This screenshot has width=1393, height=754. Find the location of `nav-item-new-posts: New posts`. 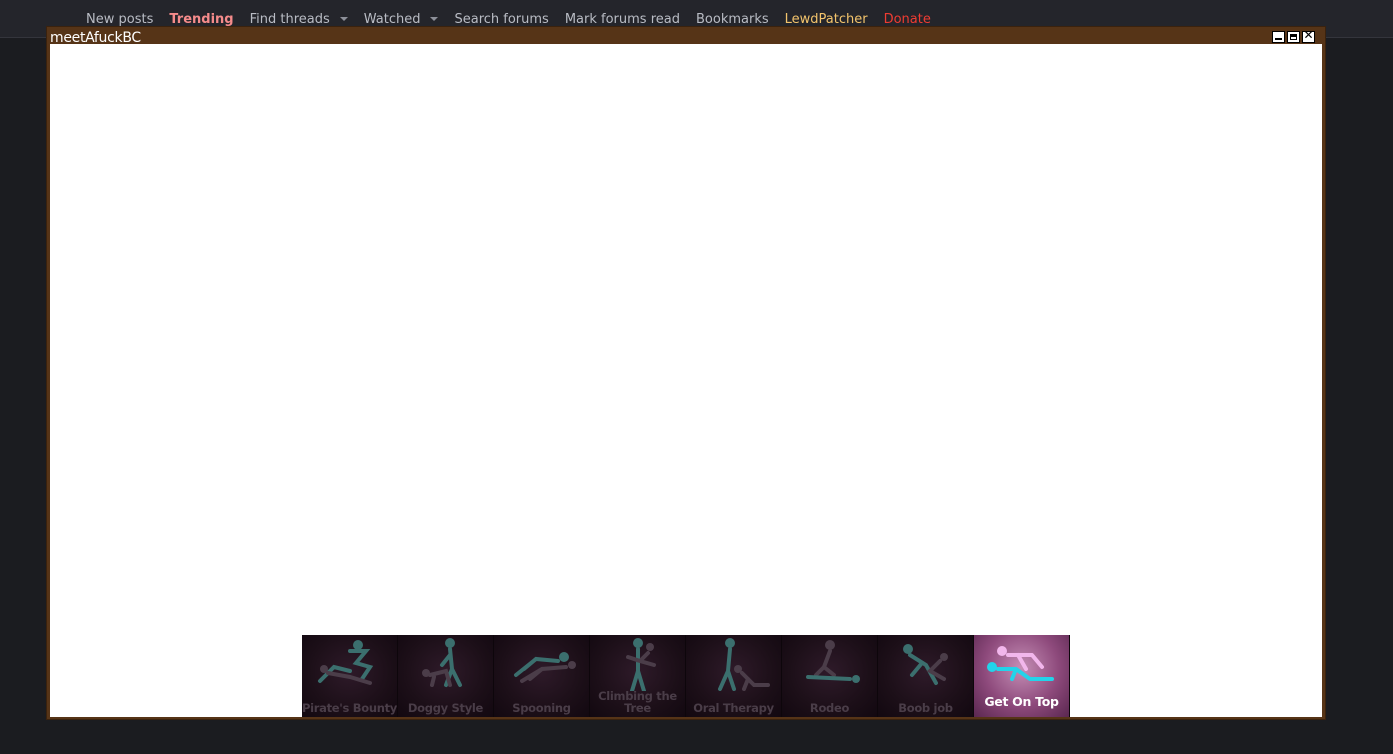

nav-item-new-posts: New posts is located at coordinates (119, 19).